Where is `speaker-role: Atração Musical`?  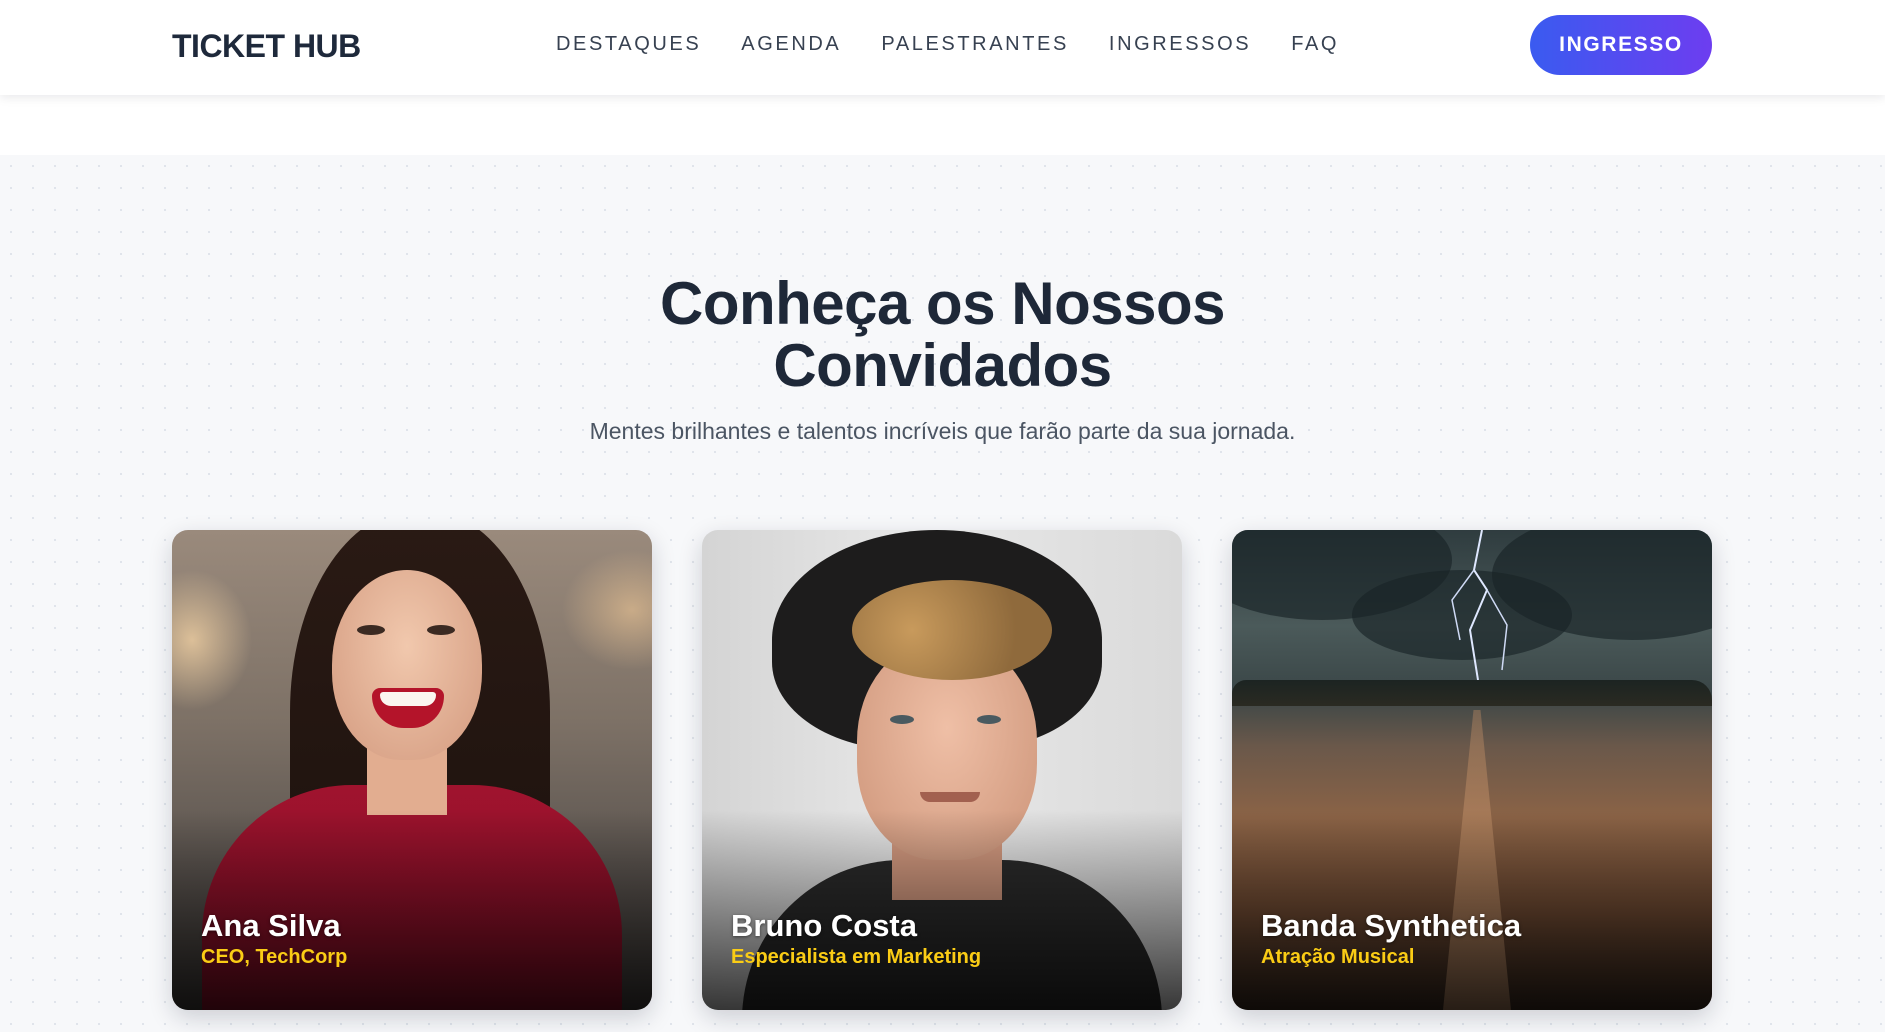 speaker-role: Atração Musical is located at coordinates (1338, 957).